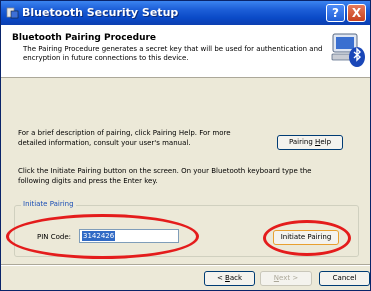 The image size is (371, 291). What do you see at coordinates (307, 238) in the screenshot?
I see `initiate-button-highlight-ellipse` at bounding box center [307, 238].